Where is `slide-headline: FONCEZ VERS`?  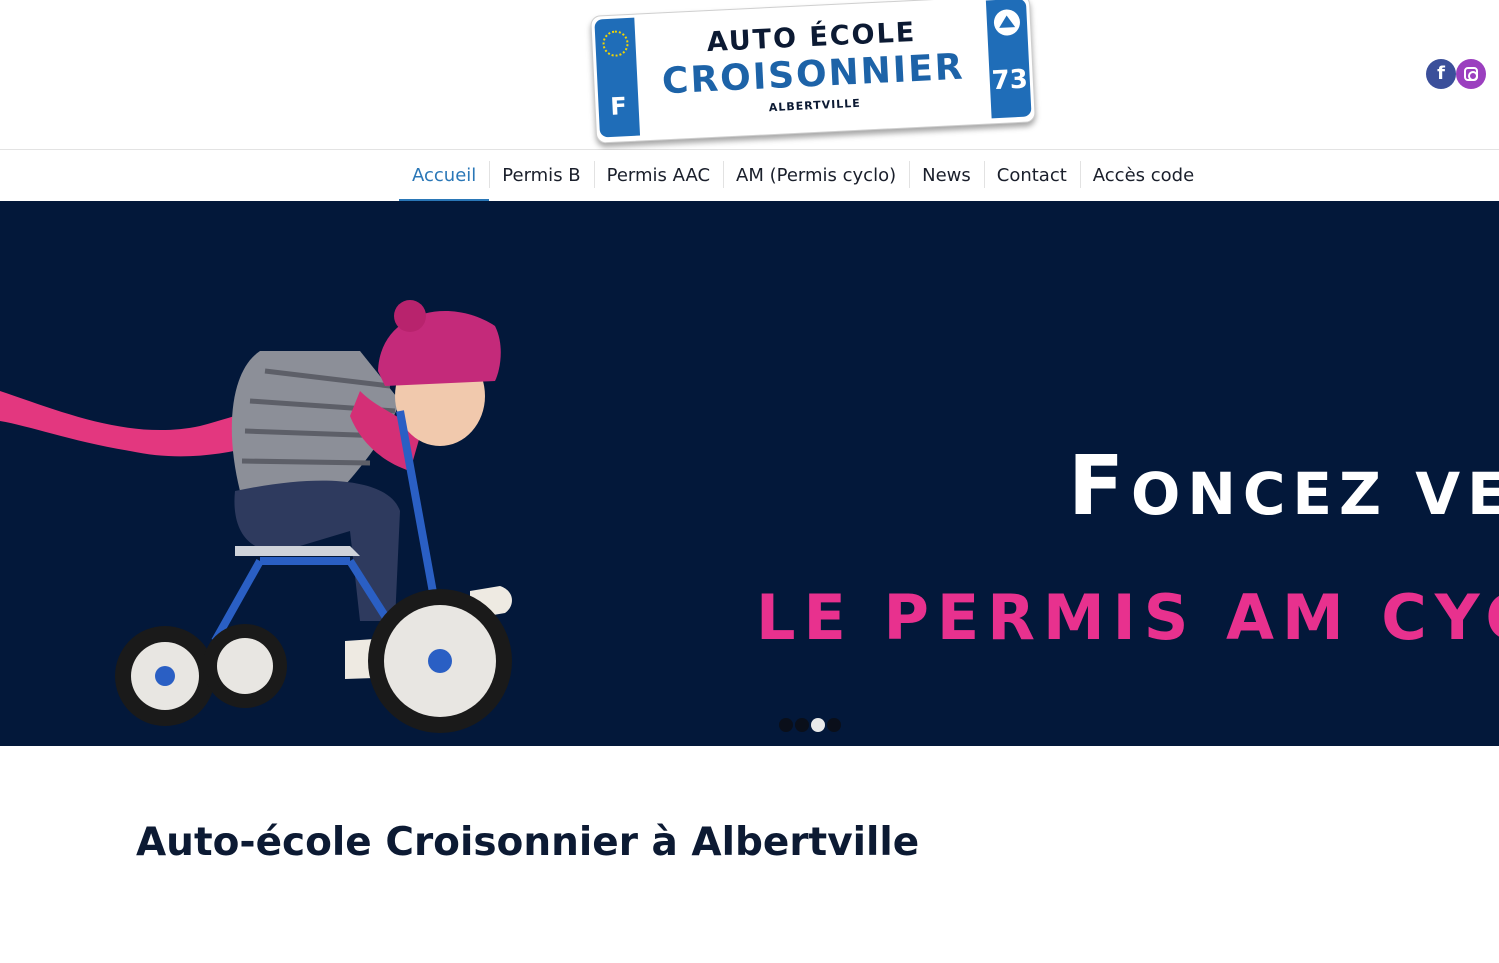
slide-headline: FONCEZ VERS is located at coordinates (1283, 486).